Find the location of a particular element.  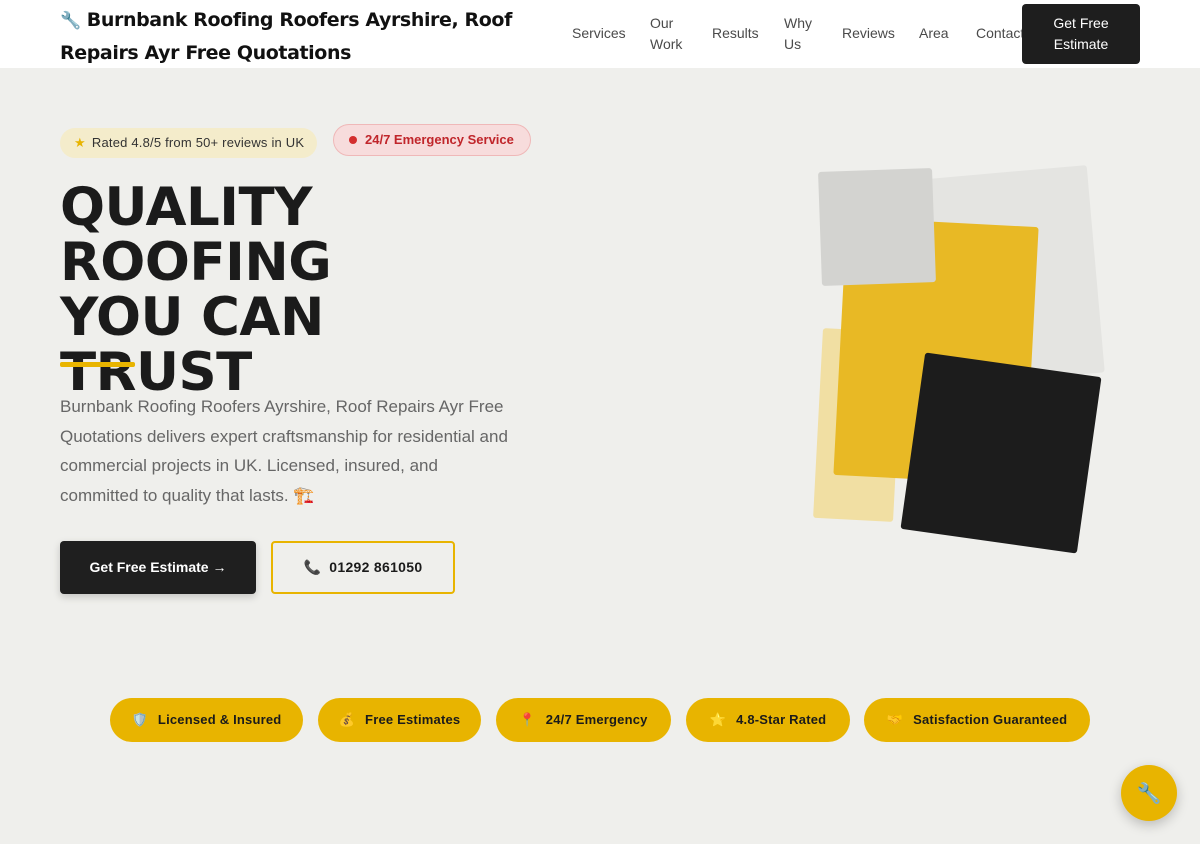

trust-badge-label: 4.8-Star Rated is located at coordinates (781, 719).